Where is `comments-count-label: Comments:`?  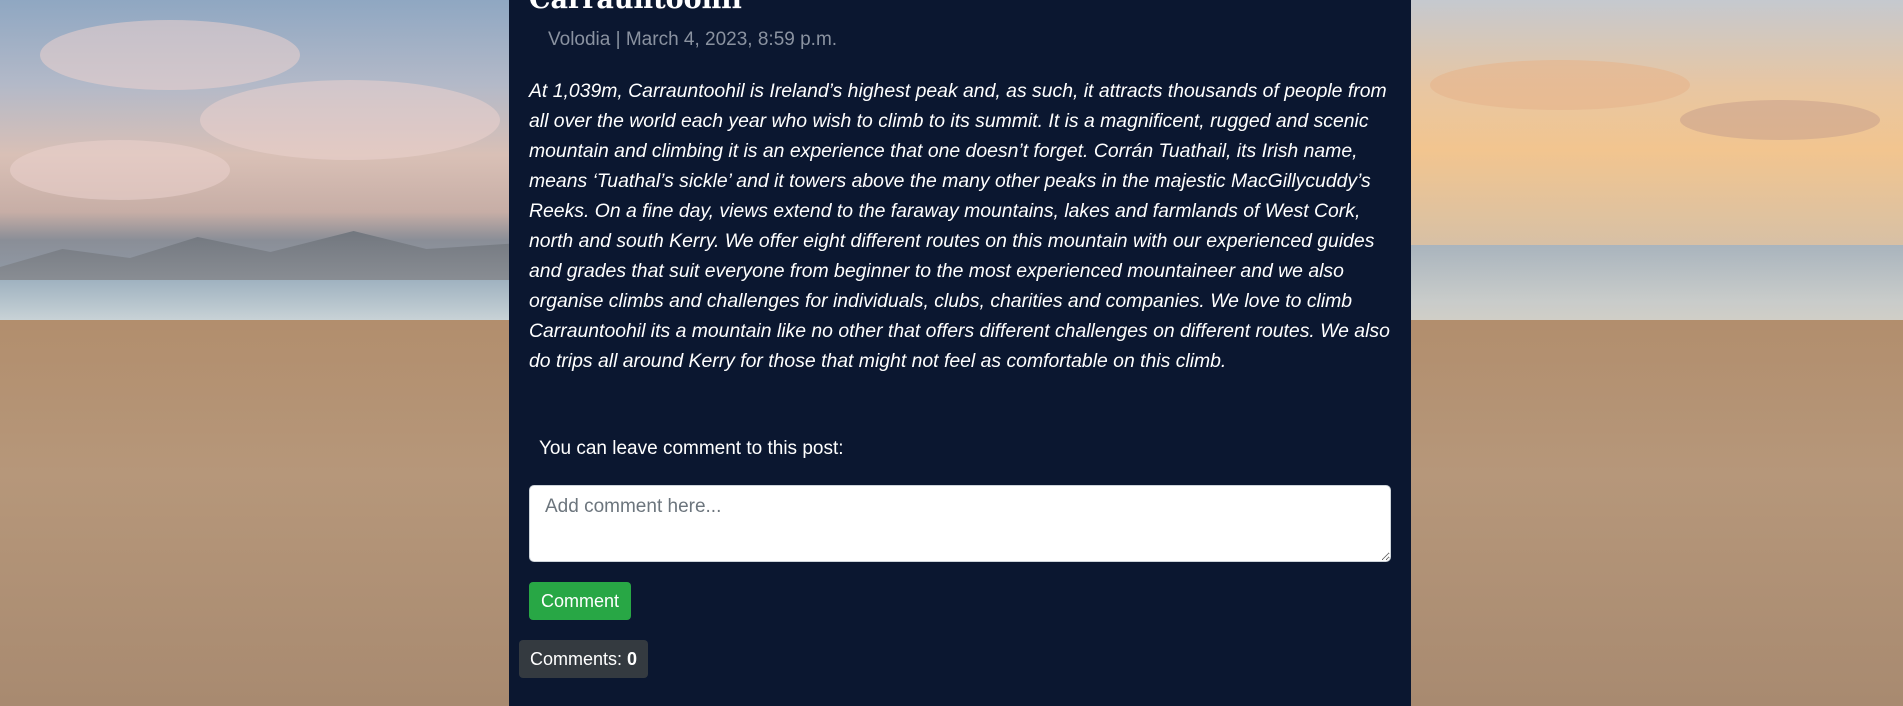 comments-count-label: Comments: is located at coordinates (576, 659).